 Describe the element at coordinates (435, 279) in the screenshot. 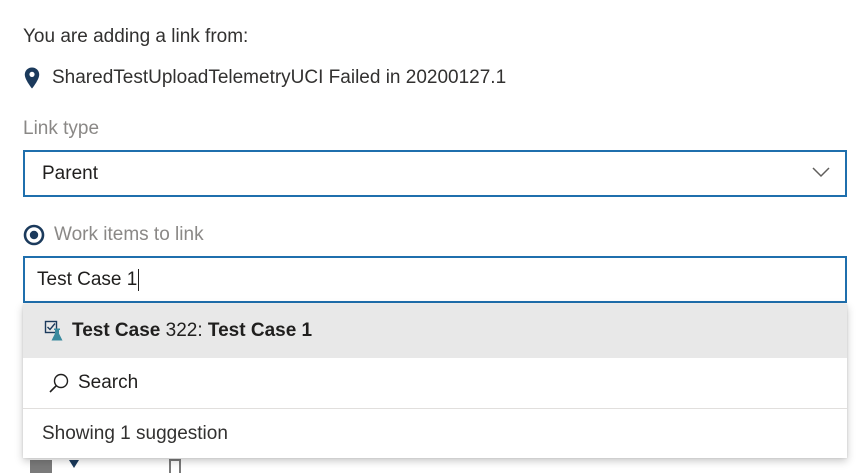

I see `work-items-search-input: Test Case 1` at that location.